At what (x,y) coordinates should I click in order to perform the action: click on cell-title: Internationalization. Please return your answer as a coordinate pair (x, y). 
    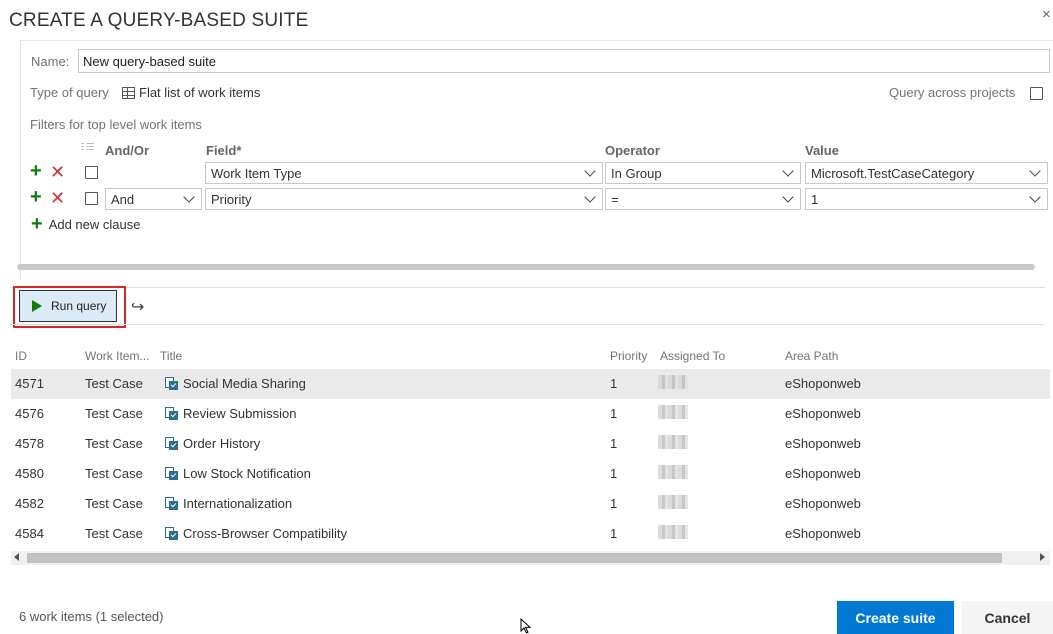
    Looking at the image, I should click on (238, 503).